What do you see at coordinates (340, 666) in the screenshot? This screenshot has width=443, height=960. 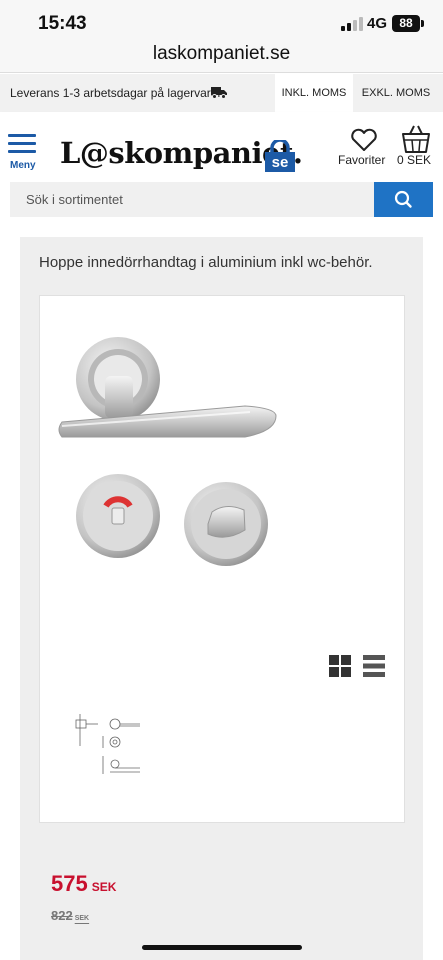 I see `grid-view-icon` at bounding box center [340, 666].